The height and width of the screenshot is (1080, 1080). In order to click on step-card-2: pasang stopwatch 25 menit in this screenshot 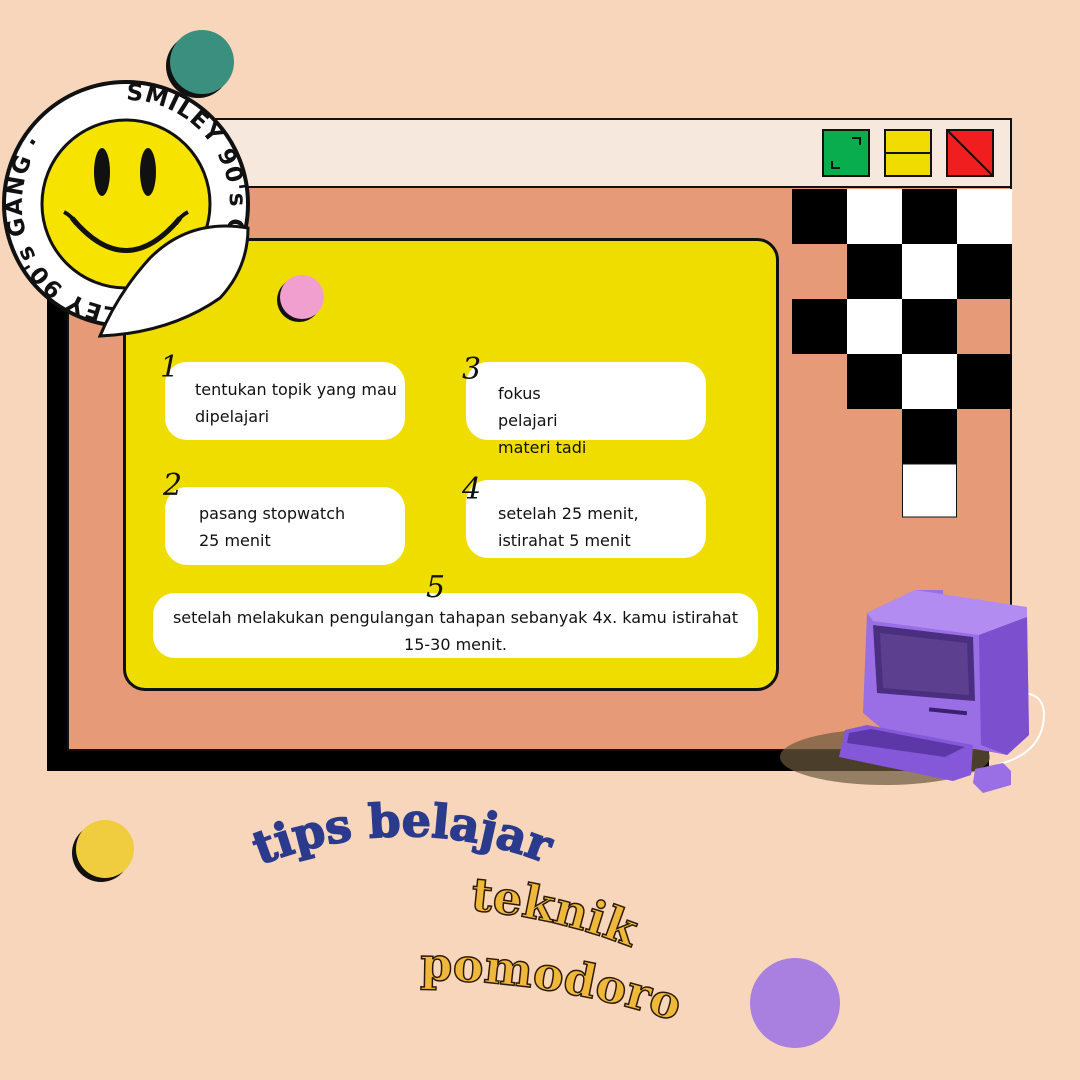, I will do `click(285, 526)`.